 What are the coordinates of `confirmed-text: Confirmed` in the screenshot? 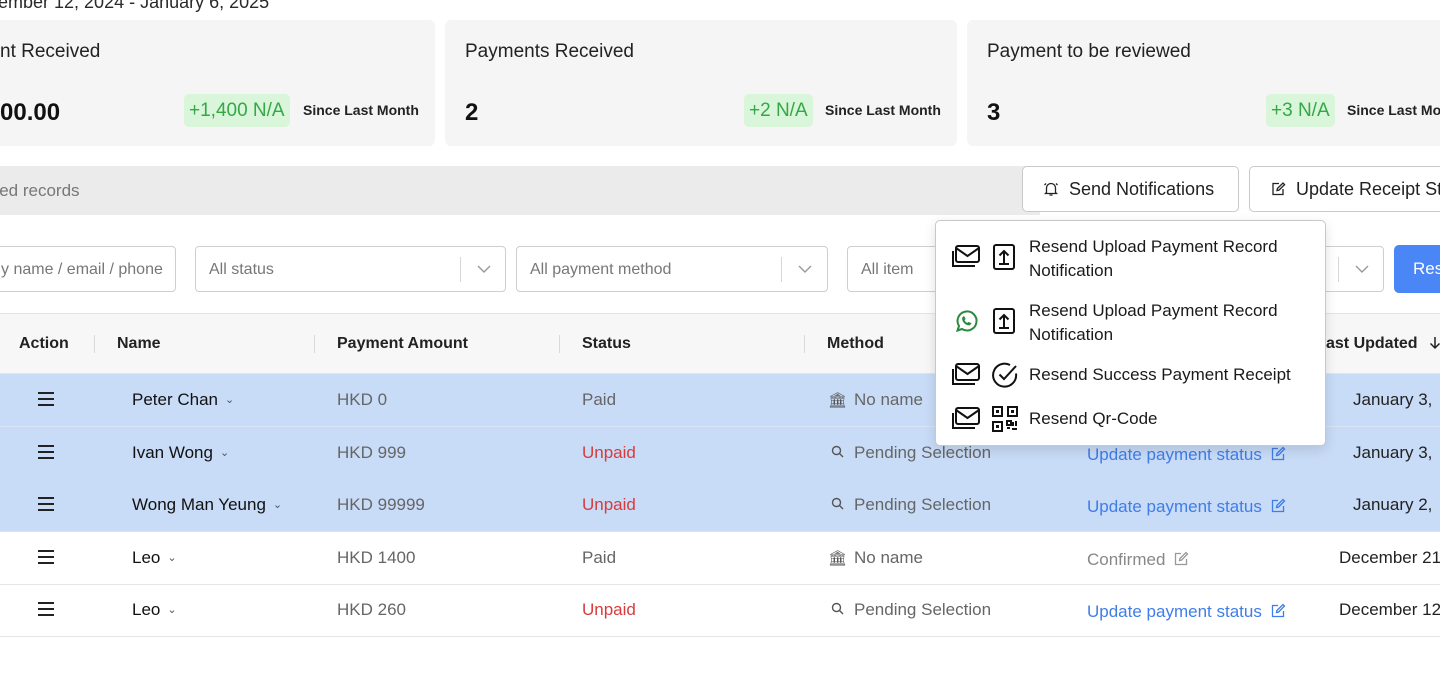 It's located at (1126, 559).